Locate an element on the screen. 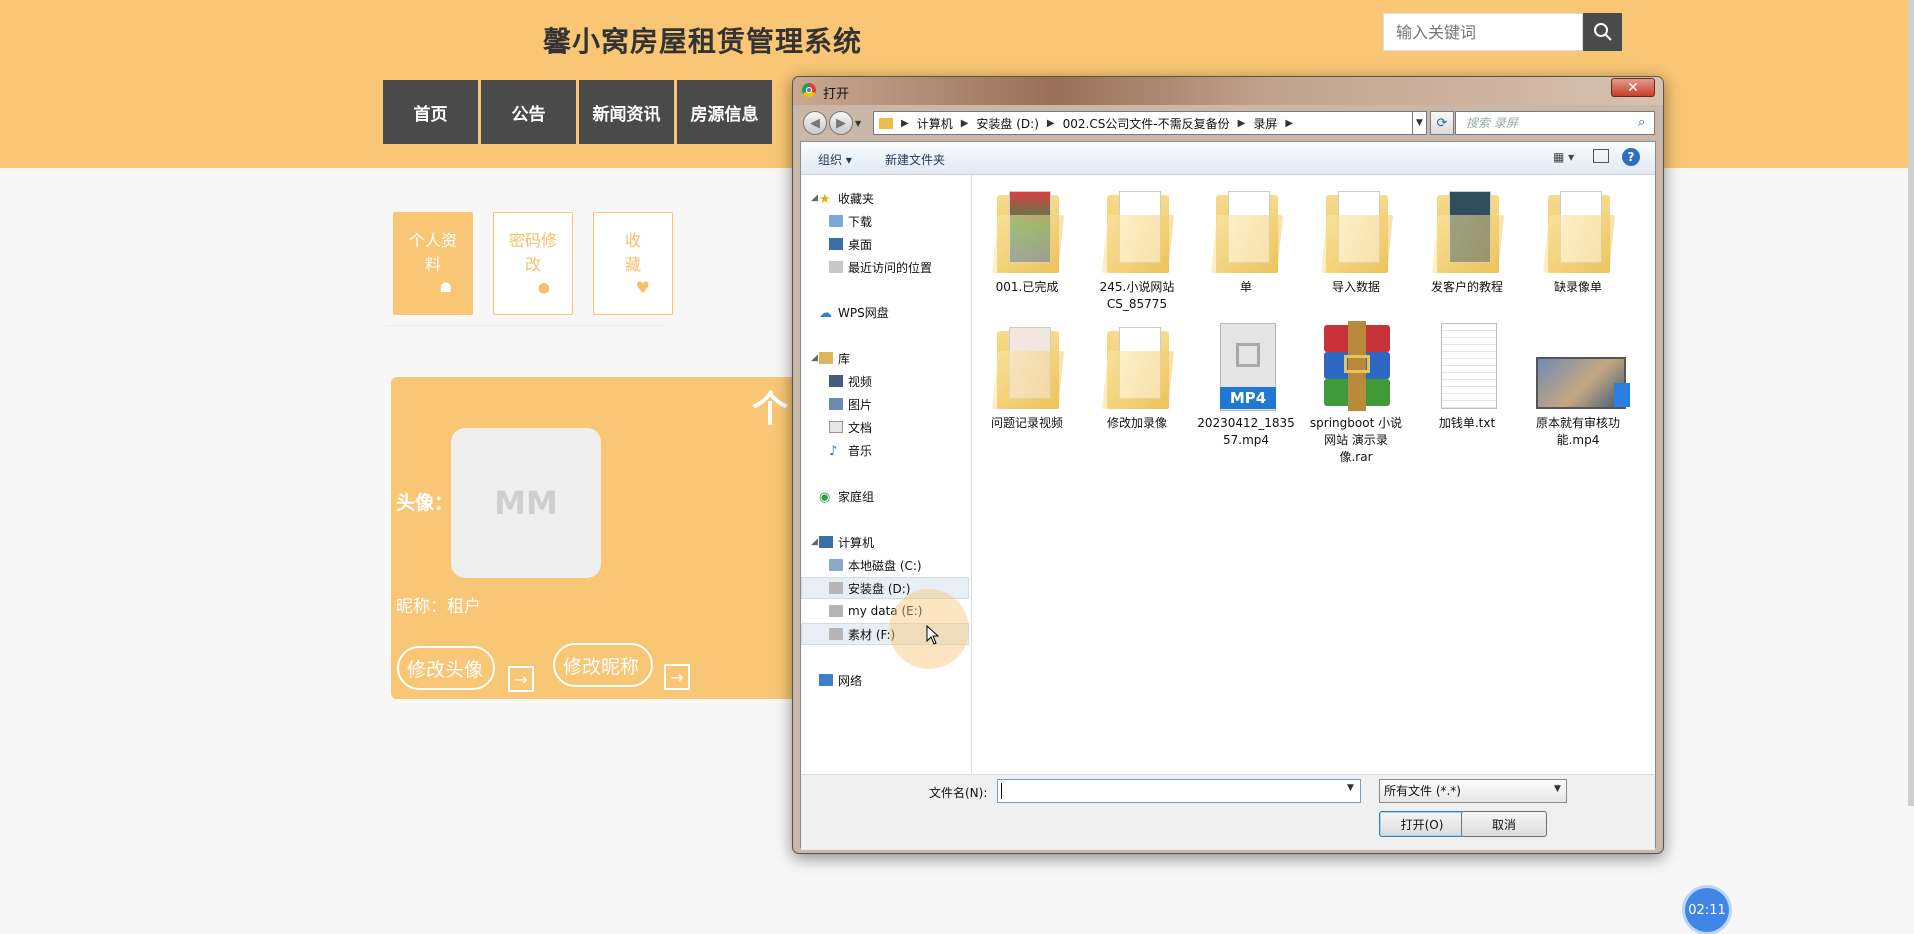 This screenshot has width=1914, height=934. file-item: 001.已完成 is located at coordinates (1027, 240).